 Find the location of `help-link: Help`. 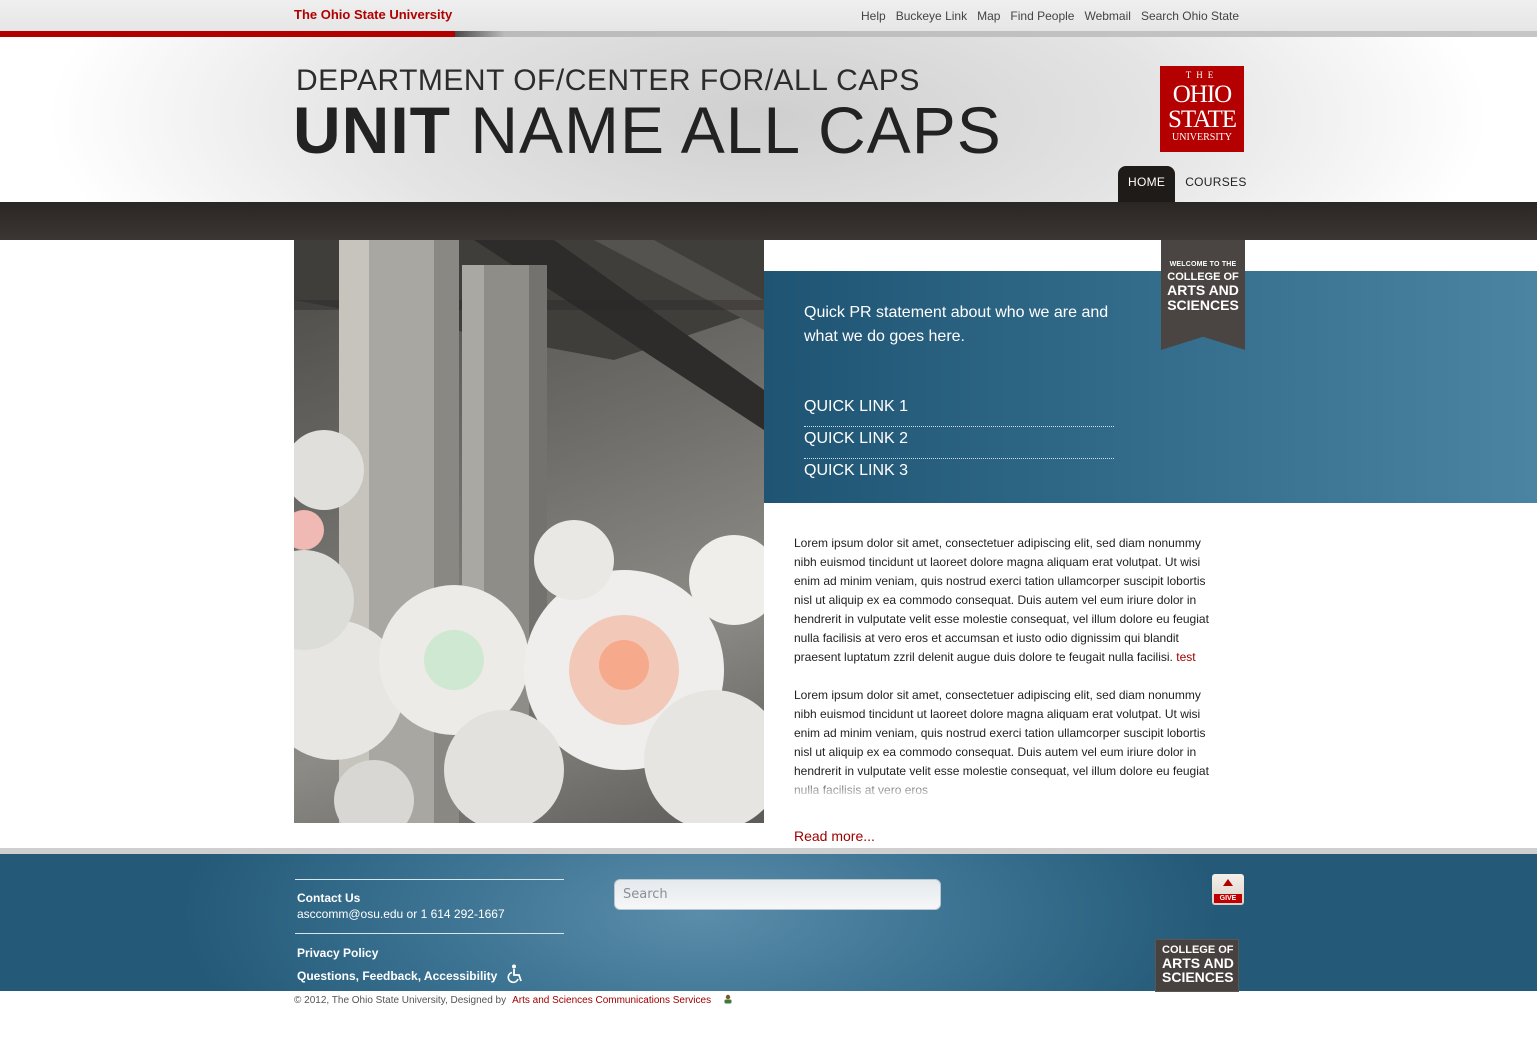

help-link: Help is located at coordinates (873, 16).